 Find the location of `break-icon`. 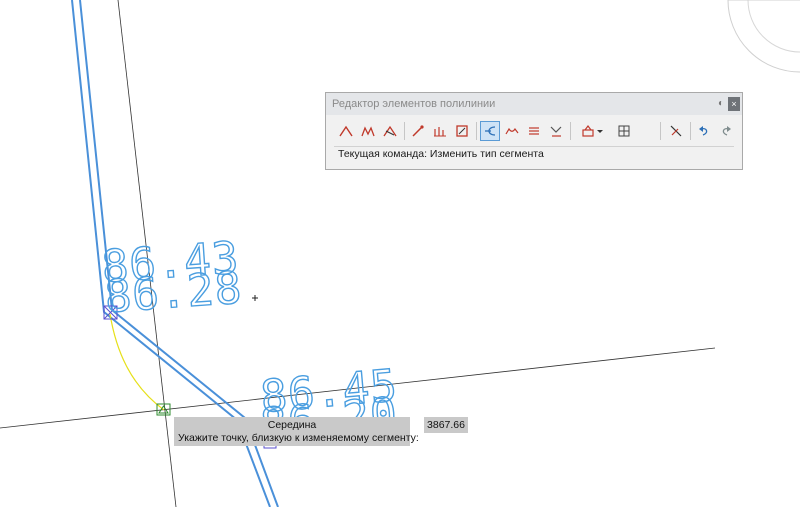

break-icon is located at coordinates (556, 131).